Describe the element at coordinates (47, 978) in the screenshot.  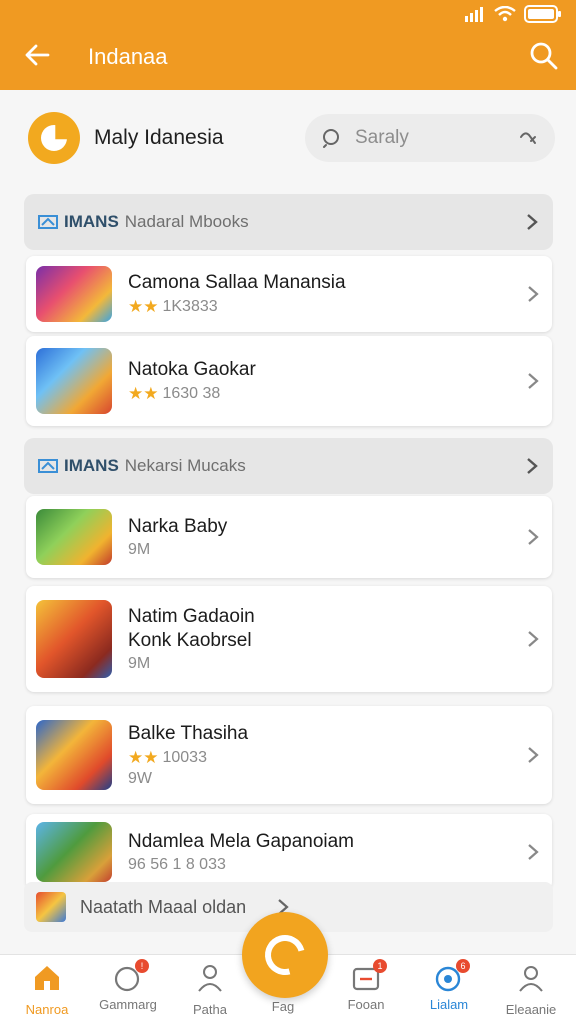
I see `home-icon` at that location.